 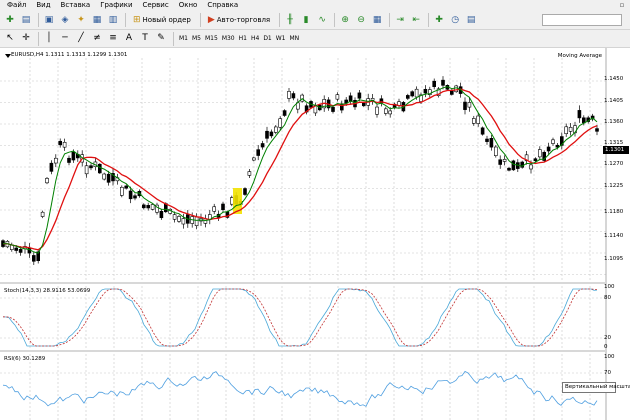 I want to click on timeframe-m30: M30, so click(x=228, y=38).